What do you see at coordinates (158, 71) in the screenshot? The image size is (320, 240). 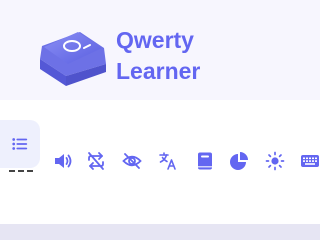 I see `app-title-line2: Learner` at bounding box center [158, 71].